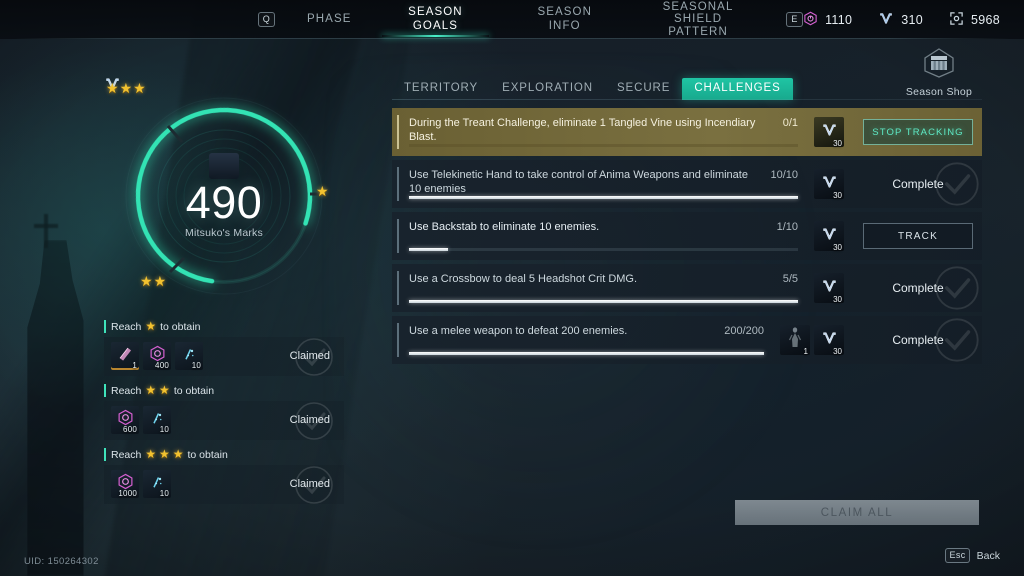  I want to click on ring-marker-tier2: ★ ★, so click(153, 281).